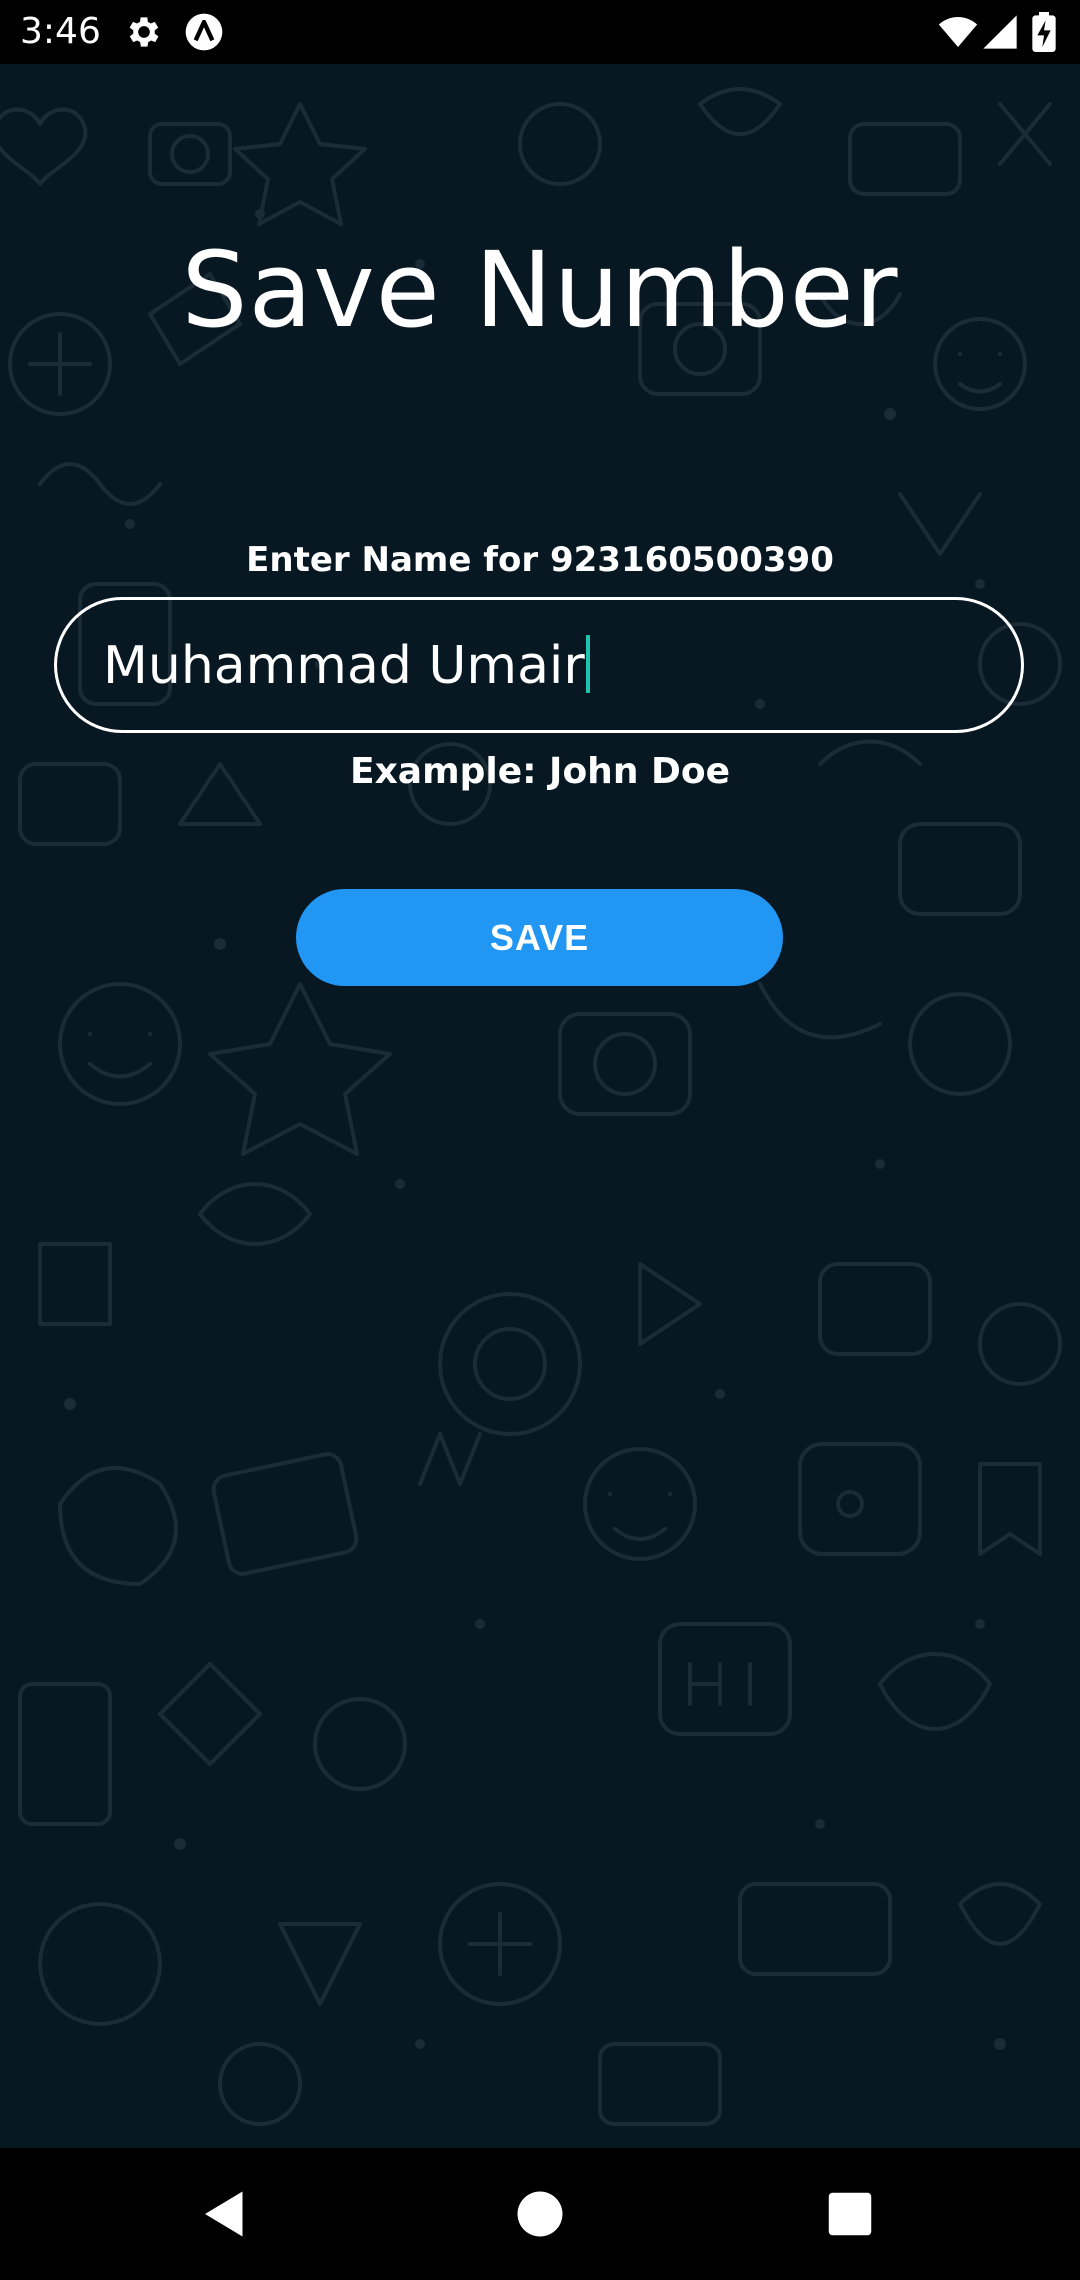  I want to click on app-a-icon, so click(204, 32).